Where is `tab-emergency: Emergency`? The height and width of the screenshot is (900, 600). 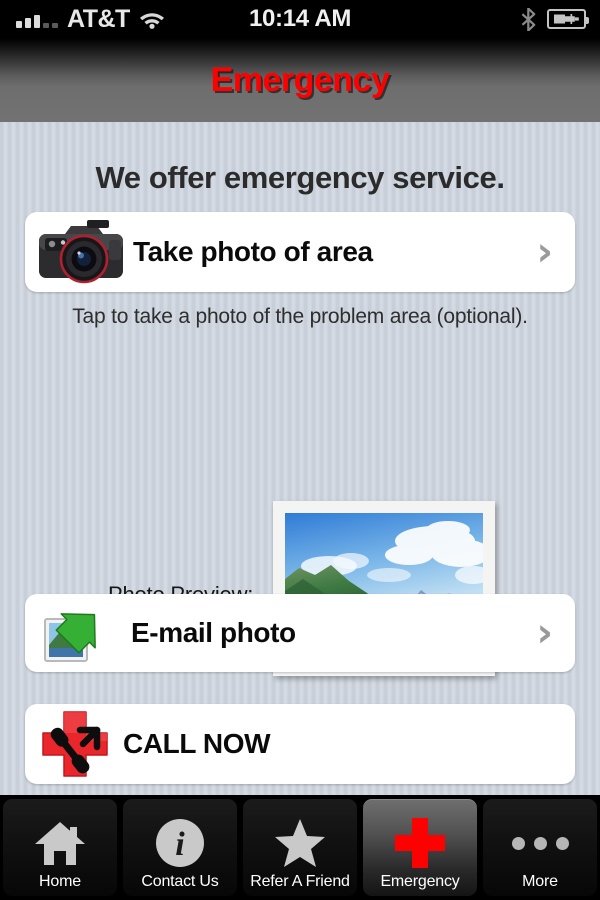
tab-emergency: Emergency is located at coordinates (420, 847).